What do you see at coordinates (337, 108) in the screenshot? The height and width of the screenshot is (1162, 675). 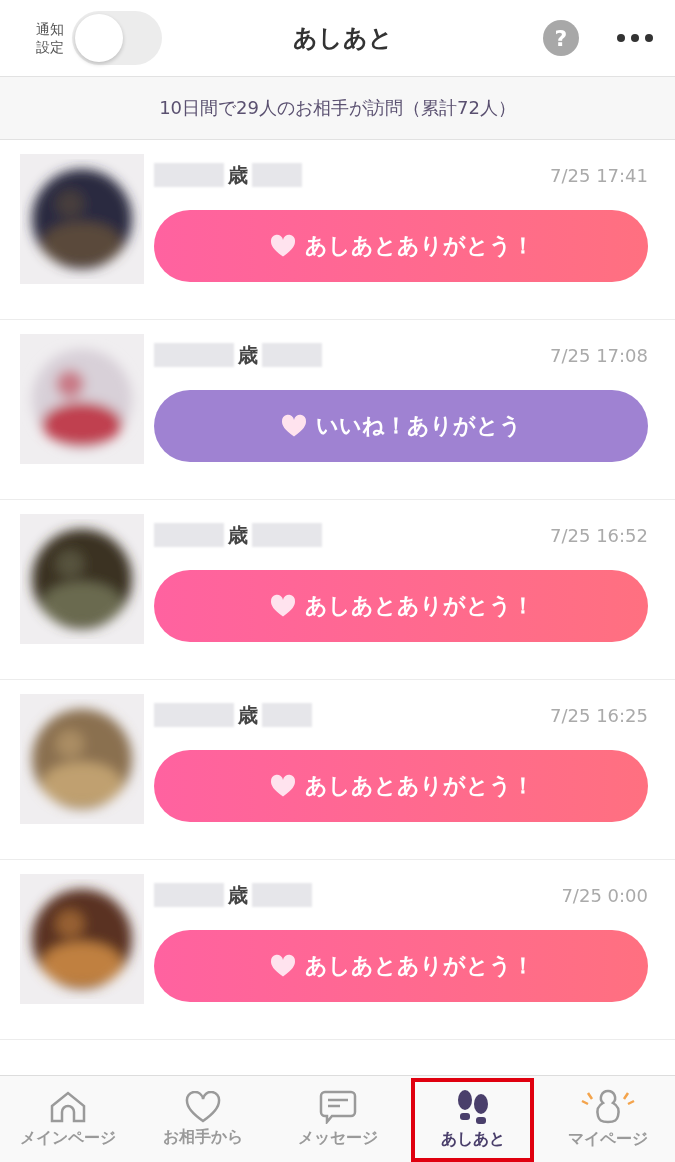 I see `visitor-summary: 10日間で29人のお相手が訪問（累計72人）` at bounding box center [337, 108].